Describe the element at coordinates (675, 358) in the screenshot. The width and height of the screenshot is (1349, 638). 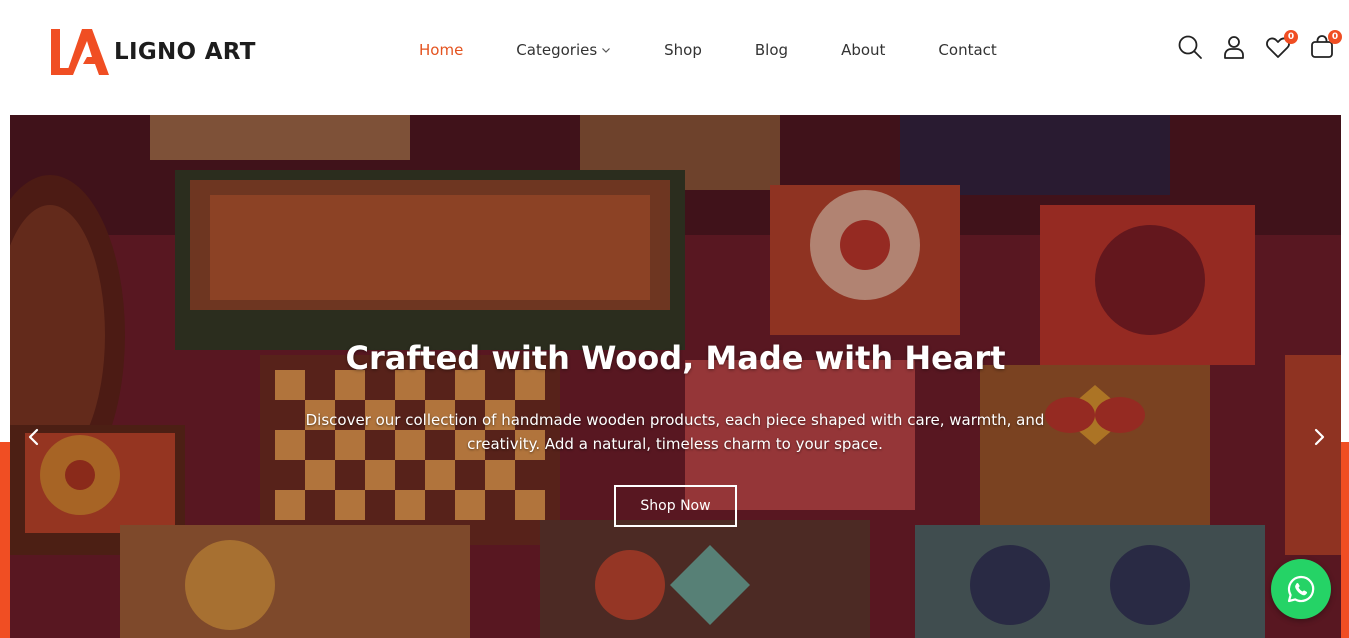
I see `hero-title: Crafted with Wood, Made with Heart` at that location.